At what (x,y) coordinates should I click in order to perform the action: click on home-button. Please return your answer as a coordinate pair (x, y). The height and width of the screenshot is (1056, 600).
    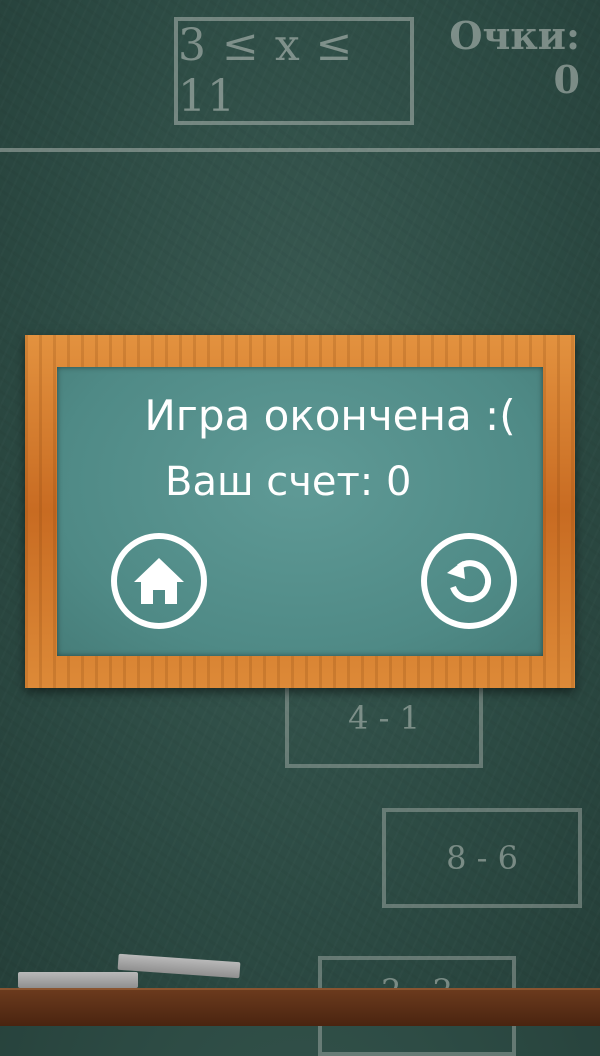
    Looking at the image, I should click on (159, 581).